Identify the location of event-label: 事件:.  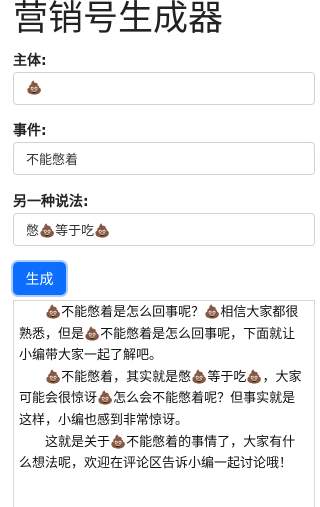
(30, 131).